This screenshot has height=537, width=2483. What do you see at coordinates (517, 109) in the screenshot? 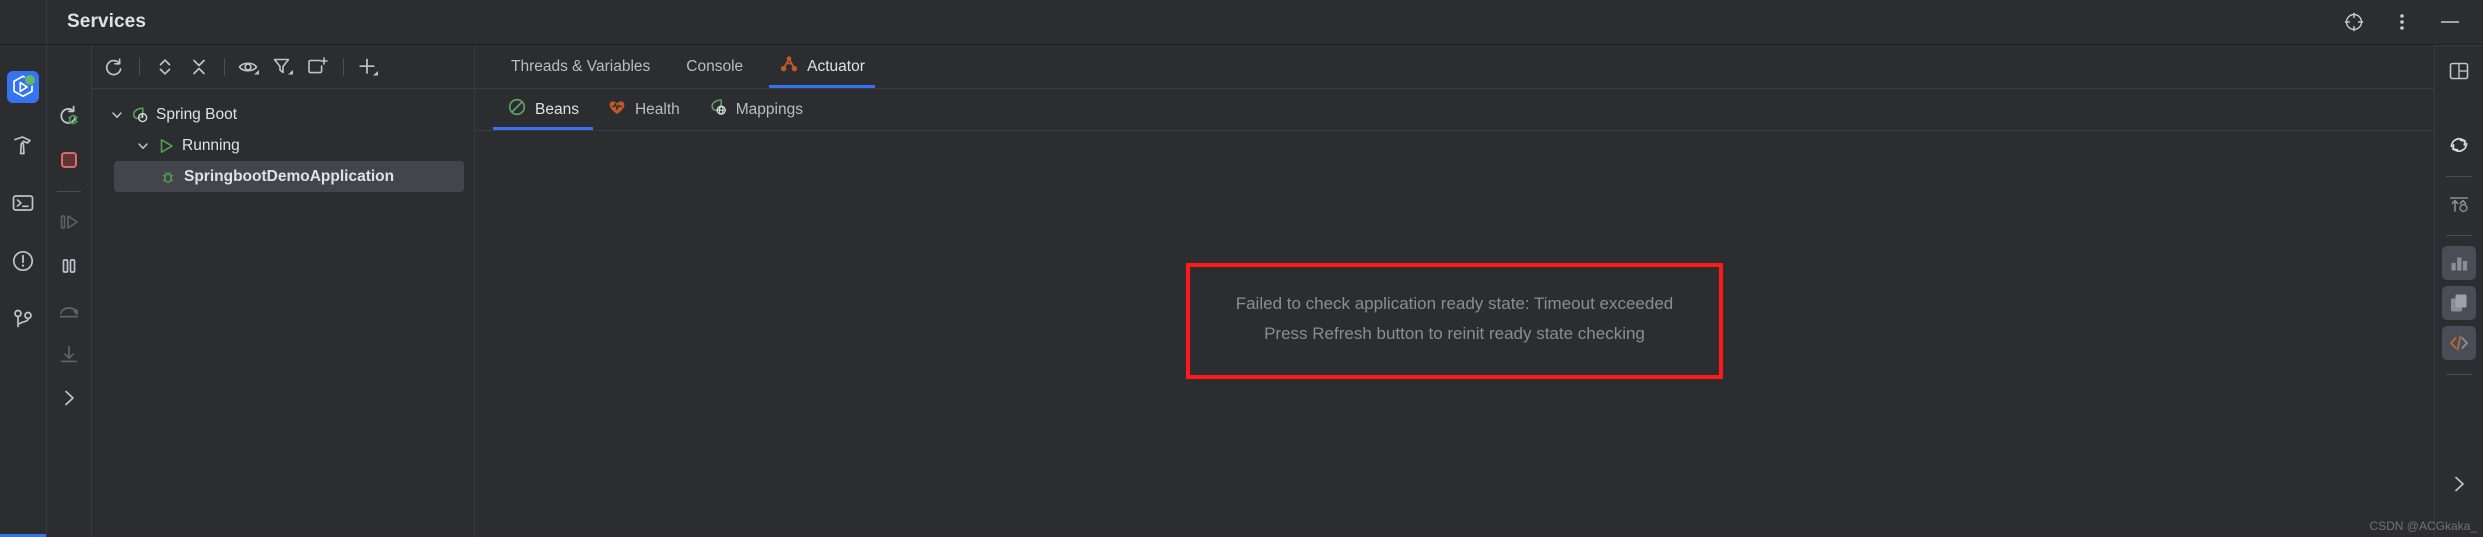
I see `beans-circle-slash-icon` at bounding box center [517, 109].